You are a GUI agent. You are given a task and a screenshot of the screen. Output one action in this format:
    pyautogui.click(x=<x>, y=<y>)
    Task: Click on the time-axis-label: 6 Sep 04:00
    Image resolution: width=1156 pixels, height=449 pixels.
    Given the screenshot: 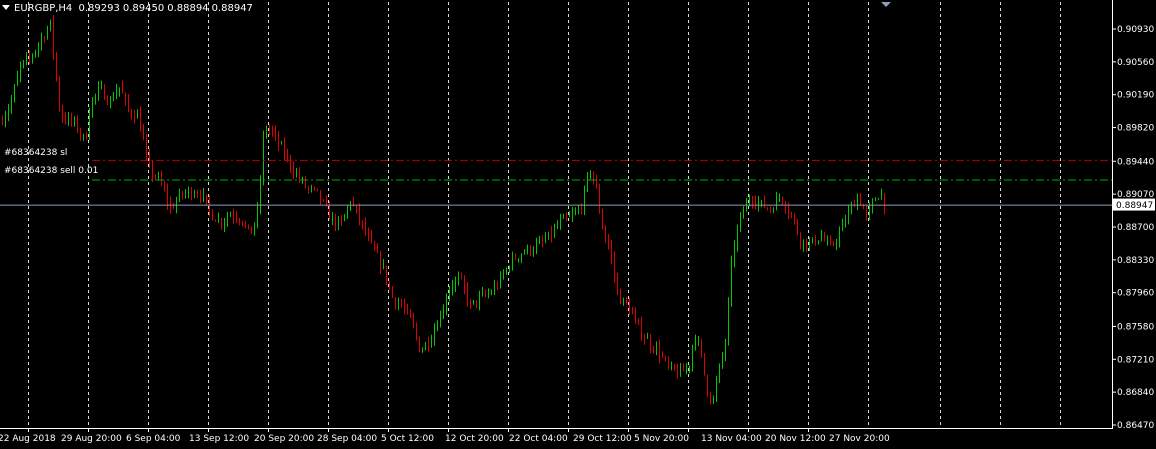 What is the action you would take?
    pyautogui.click(x=153, y=439)
    